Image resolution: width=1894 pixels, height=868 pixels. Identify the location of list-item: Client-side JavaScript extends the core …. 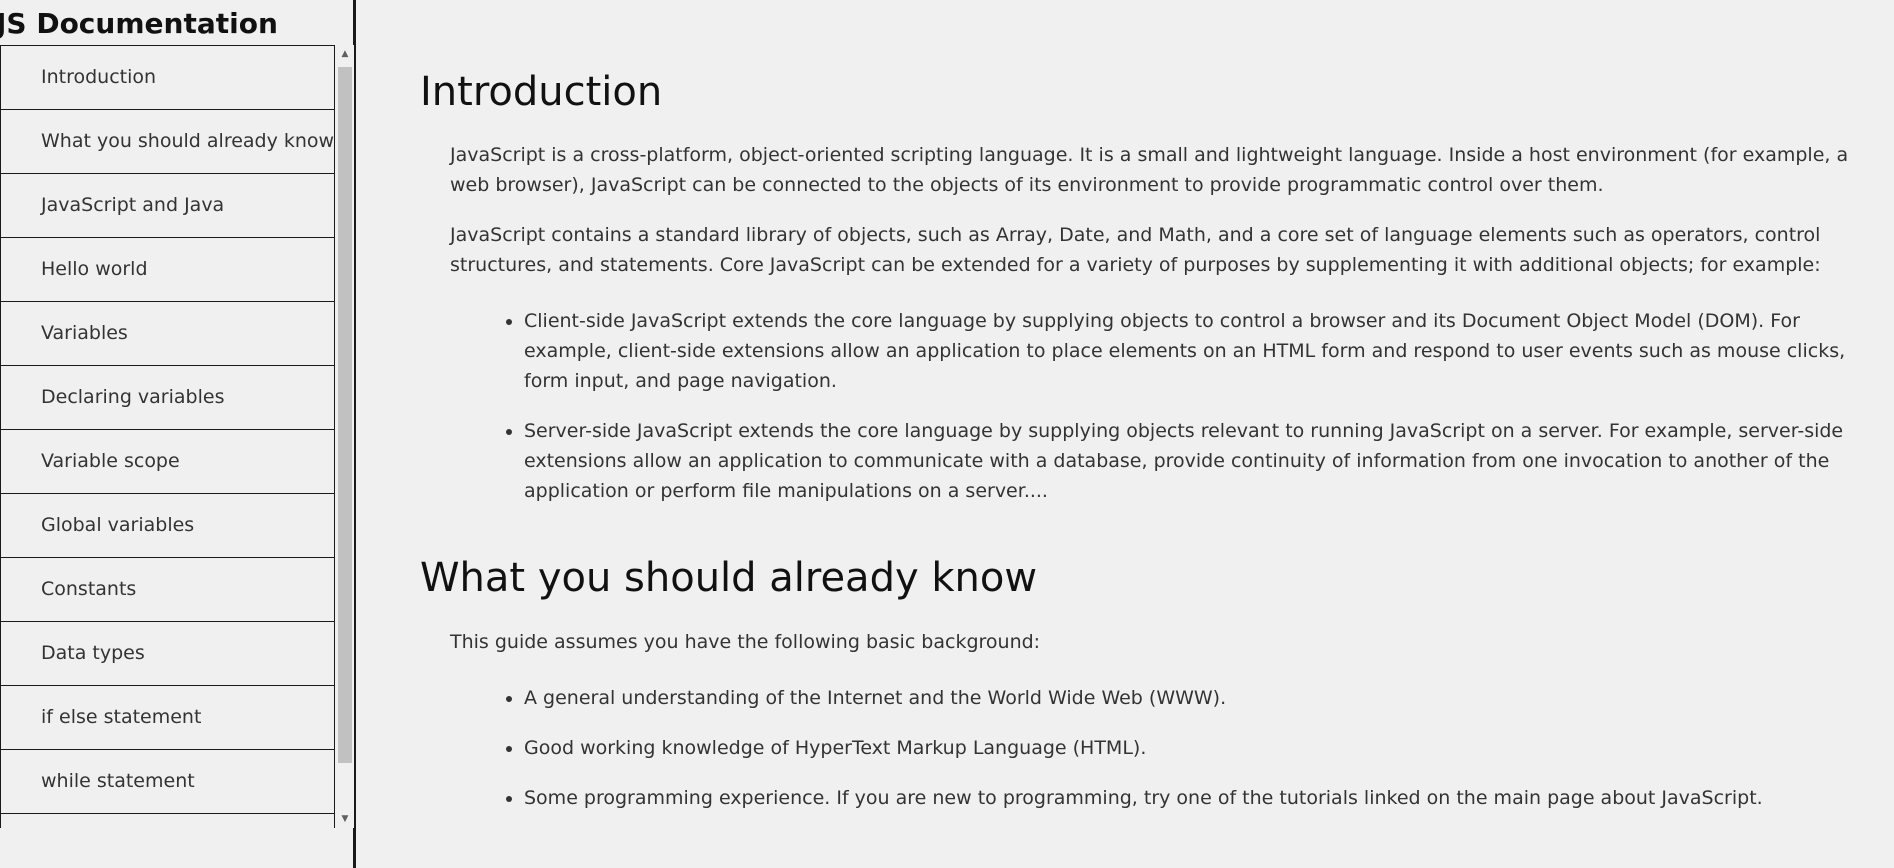
(1199, 351).